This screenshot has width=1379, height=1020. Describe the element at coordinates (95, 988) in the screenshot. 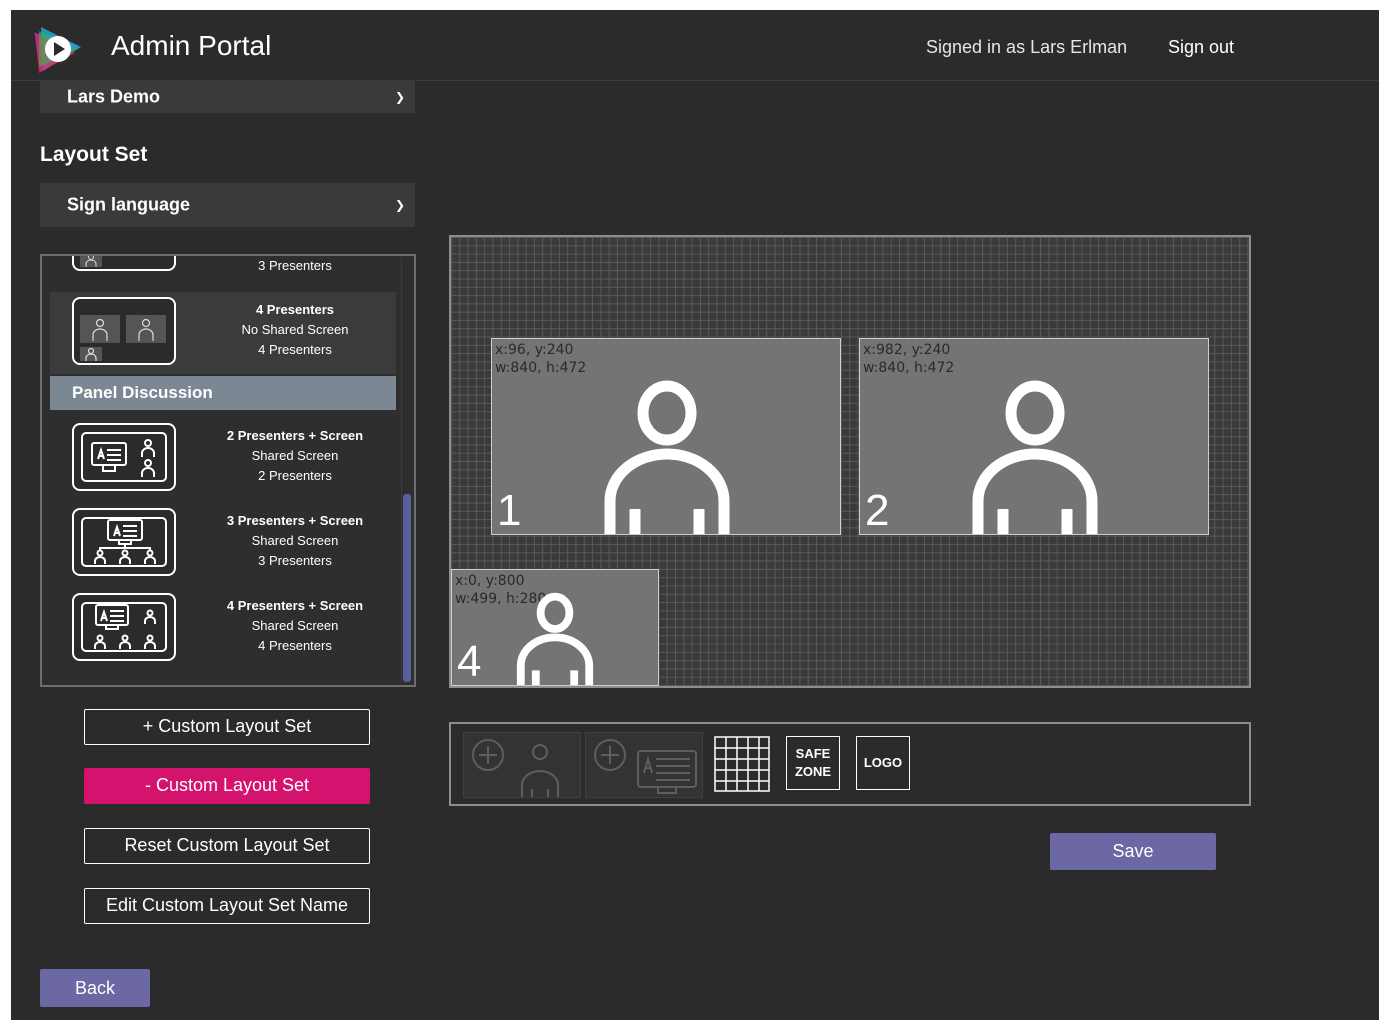

I see `back-button: Back` at that location.